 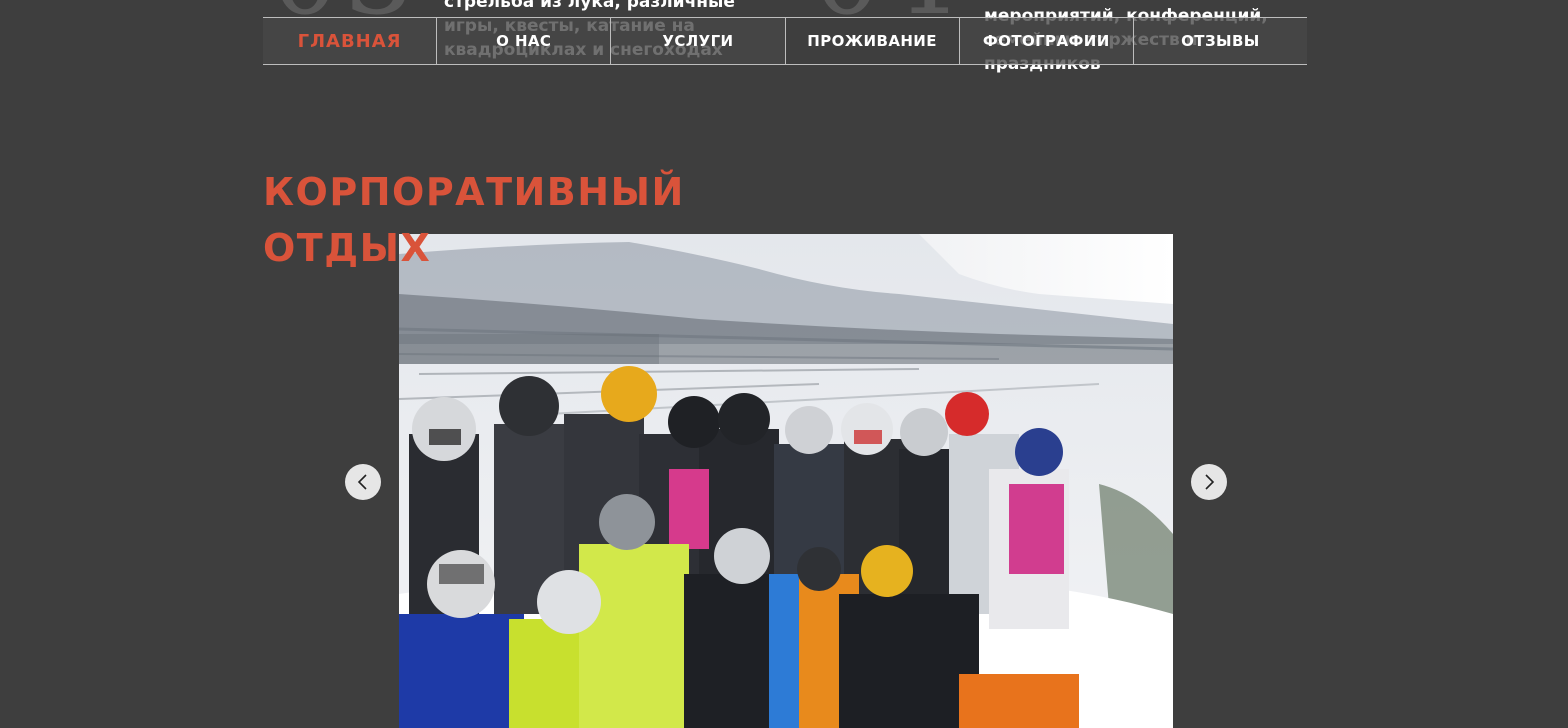 I want to click on slider-prev-button, so click(x=363, y=482).